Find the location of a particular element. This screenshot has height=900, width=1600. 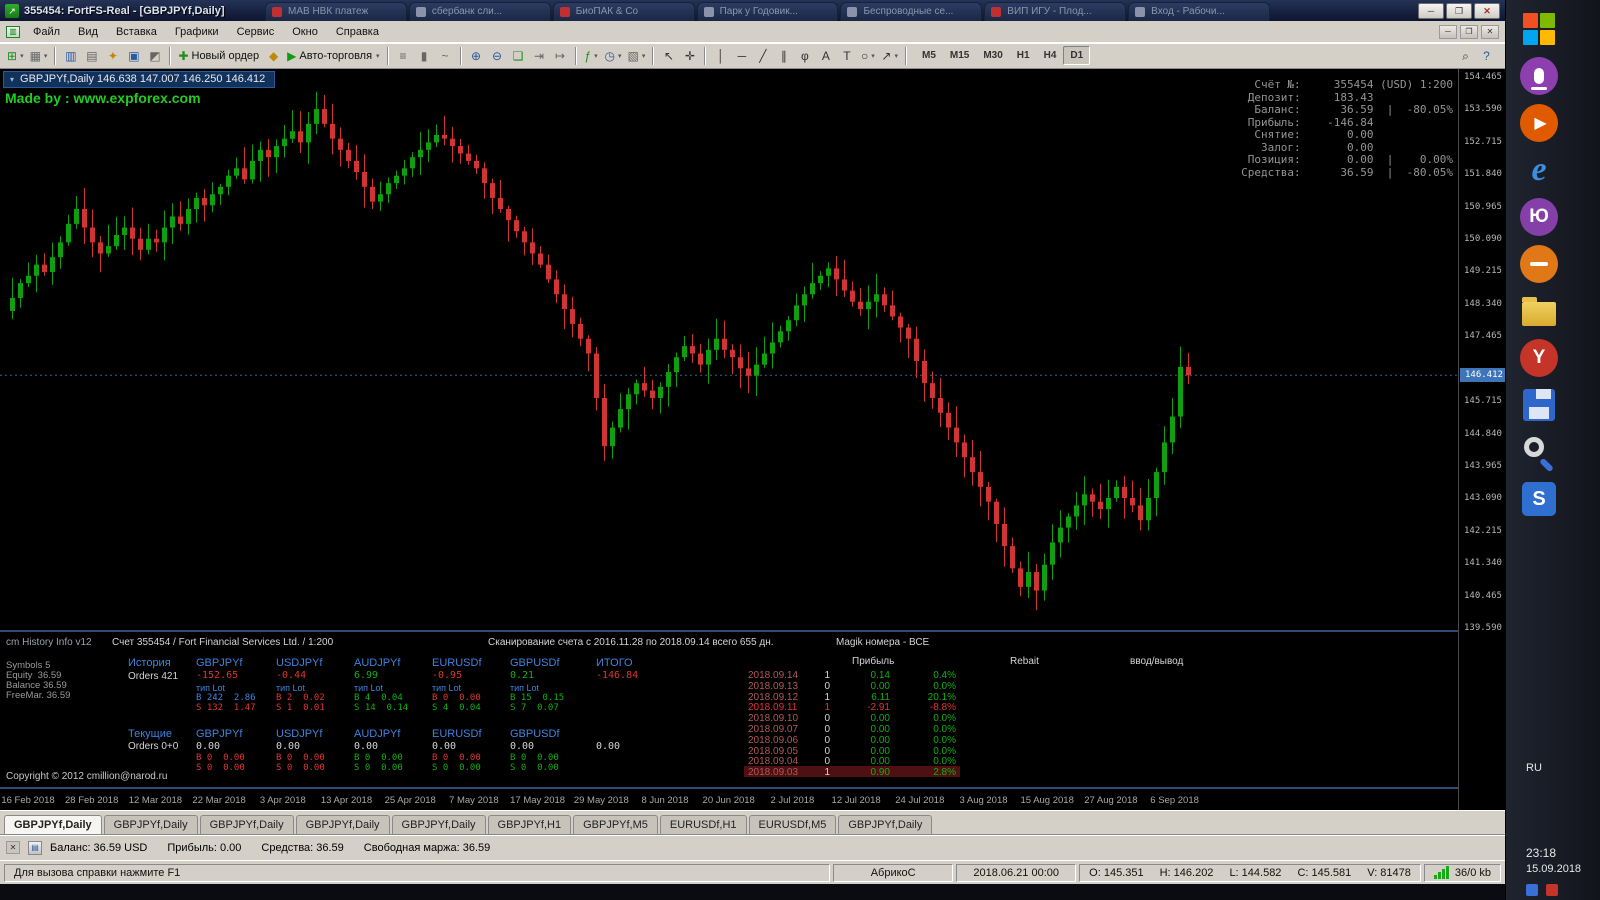

indicators-button: ƒ ▾ is located at coordinates (591, 55).